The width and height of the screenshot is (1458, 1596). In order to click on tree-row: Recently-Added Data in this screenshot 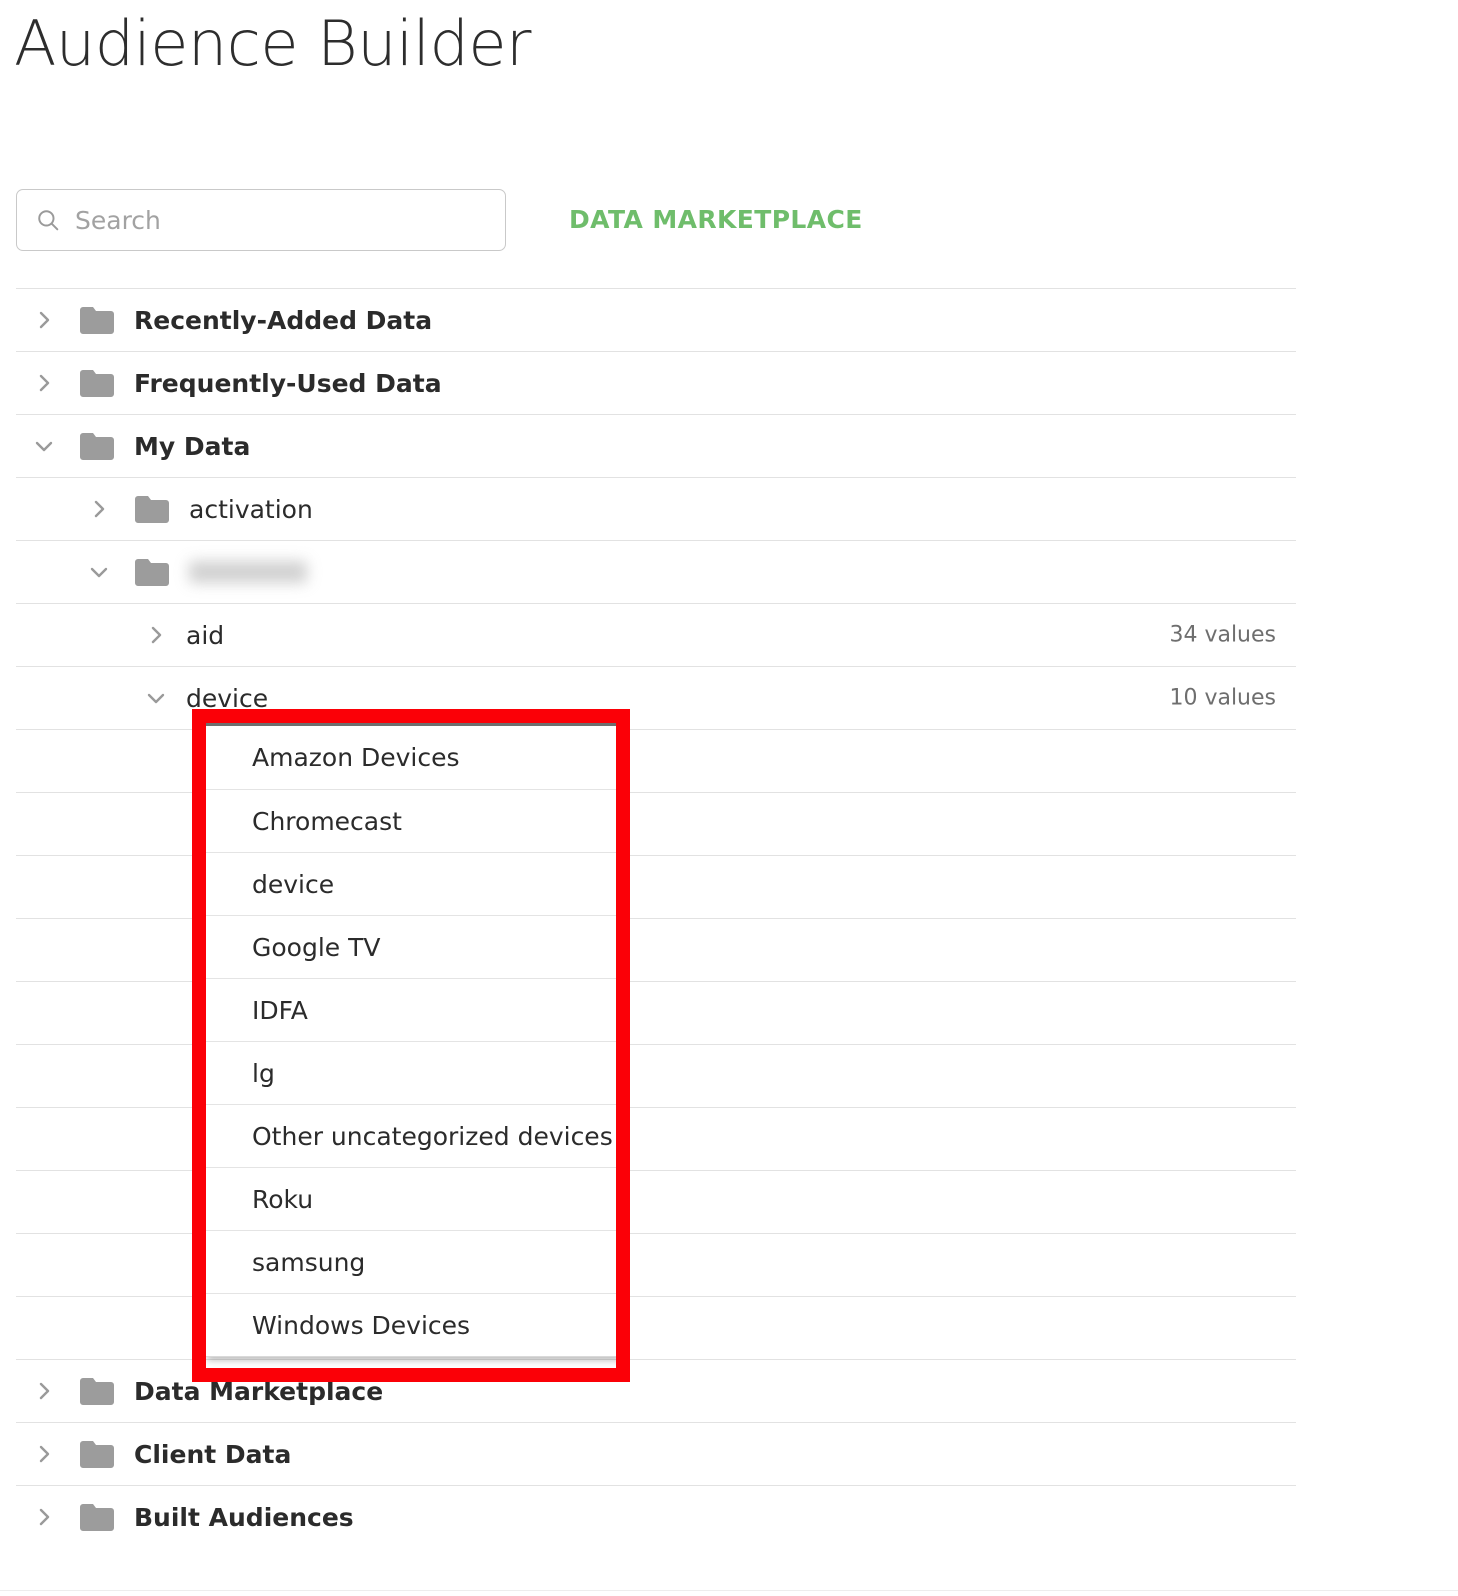, I will do `click(656, 319)`.